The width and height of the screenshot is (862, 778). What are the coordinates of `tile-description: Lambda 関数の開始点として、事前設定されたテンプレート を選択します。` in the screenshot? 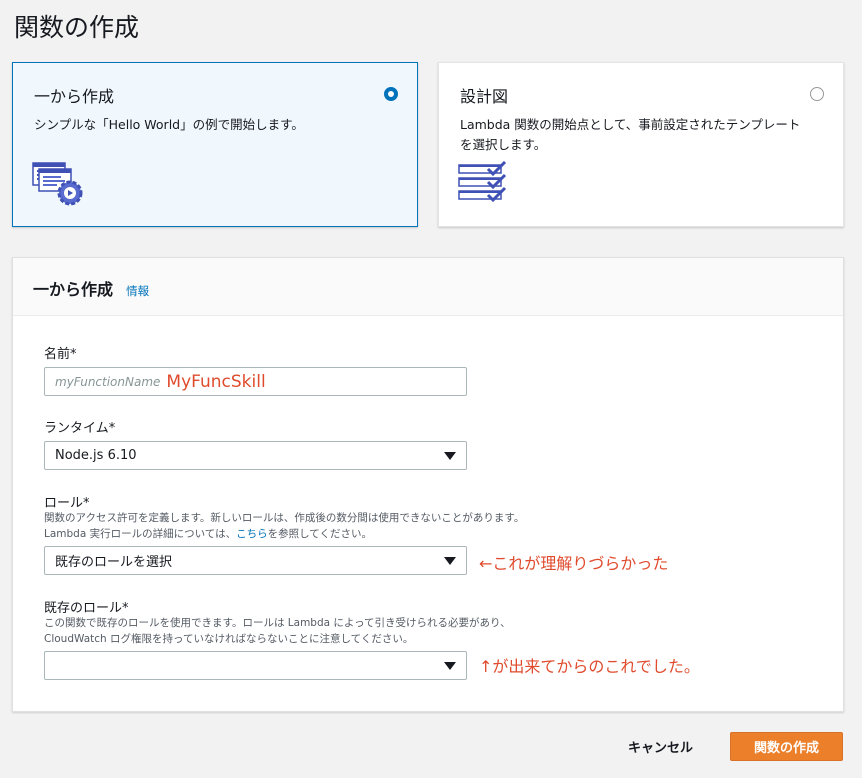 It's located at (650, 135).